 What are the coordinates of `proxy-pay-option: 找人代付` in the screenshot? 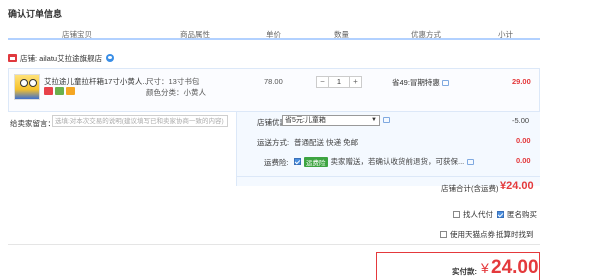 It's located at (473, 214).